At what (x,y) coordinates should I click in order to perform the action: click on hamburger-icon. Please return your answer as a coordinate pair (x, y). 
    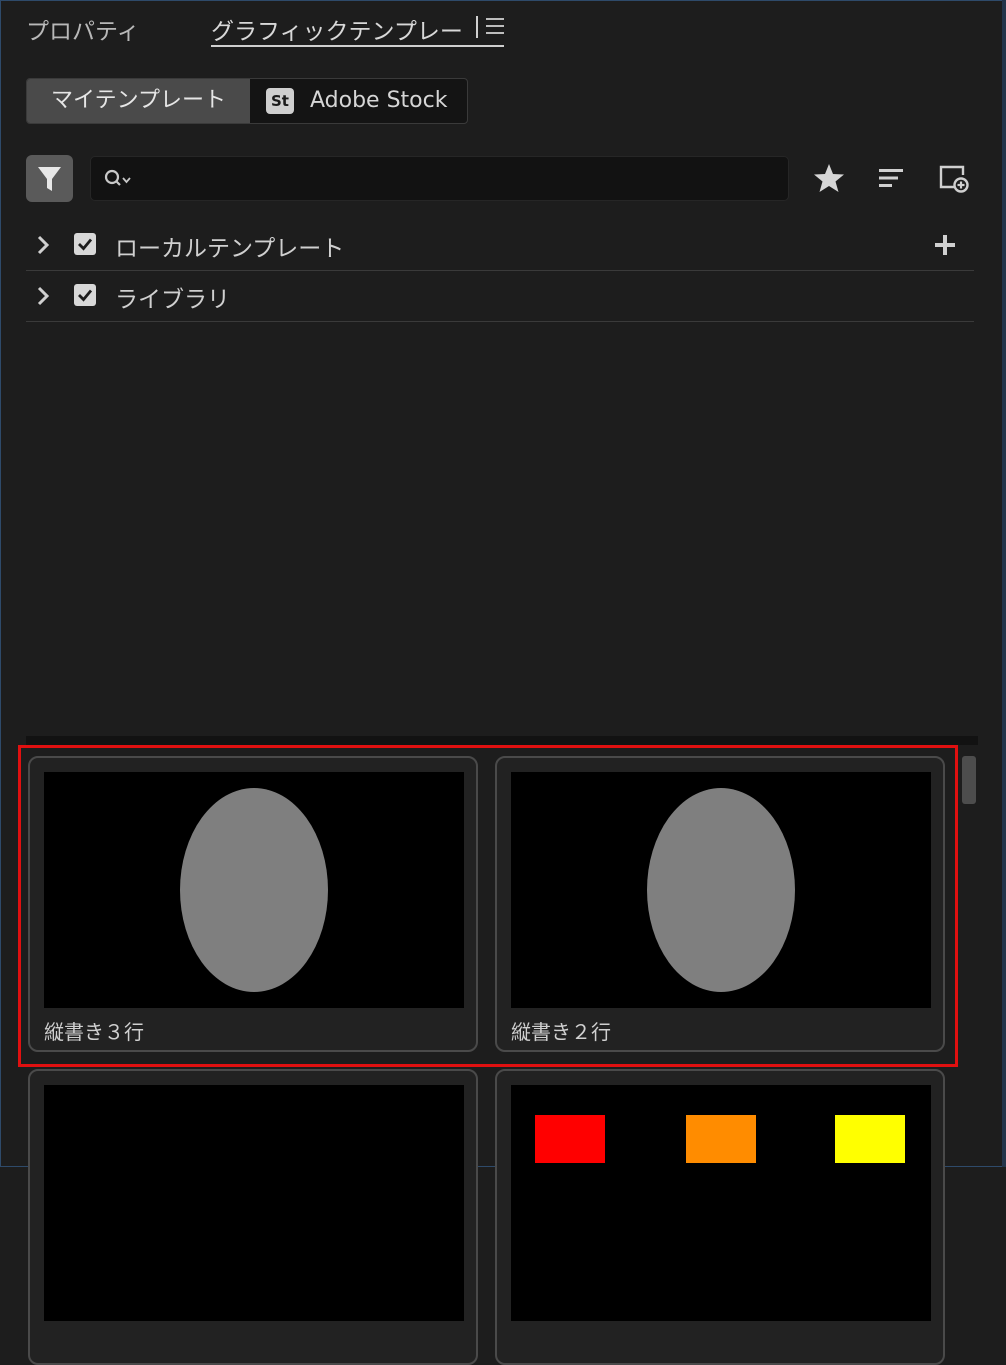
    Looking at the image, I should click on (495, 28).